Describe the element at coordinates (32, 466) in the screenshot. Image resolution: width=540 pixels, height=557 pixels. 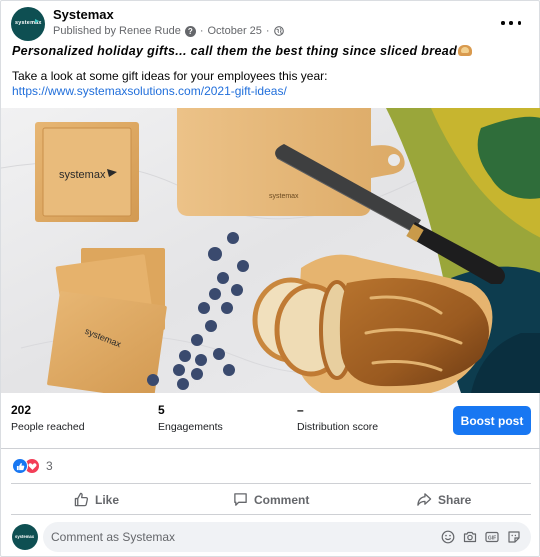
I see `reactions-summary: 3` at that location.